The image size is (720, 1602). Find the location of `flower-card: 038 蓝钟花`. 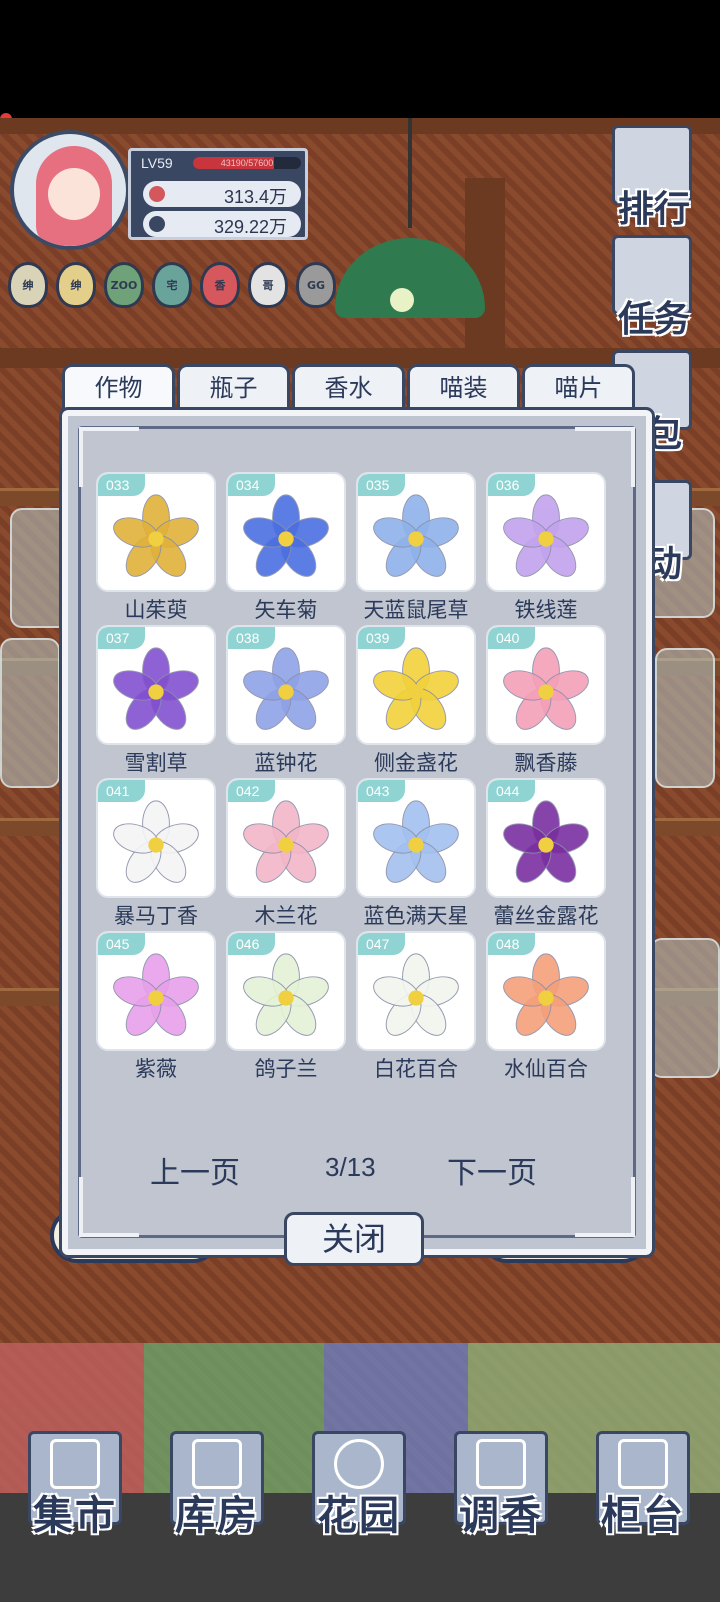

flower-card: 038 蓝钟花 is located at coordinates (286, 702).